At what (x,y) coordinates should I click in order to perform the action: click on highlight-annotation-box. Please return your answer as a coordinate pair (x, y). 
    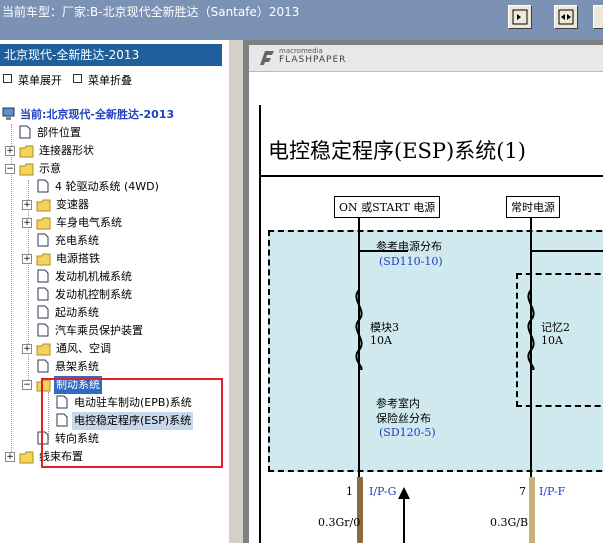
    Looking at the image, I should click on (132, 423).